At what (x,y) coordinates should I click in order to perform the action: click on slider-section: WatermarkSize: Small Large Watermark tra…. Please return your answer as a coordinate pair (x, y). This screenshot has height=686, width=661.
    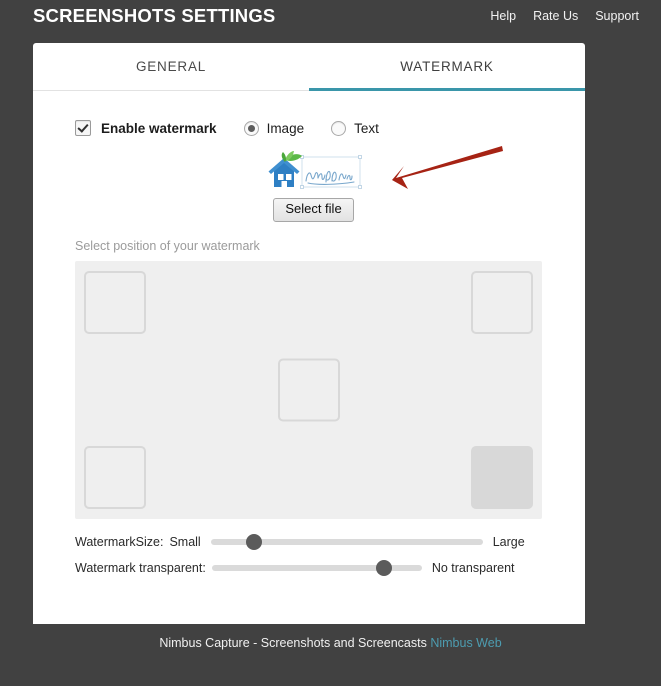
    Looking at the image, I should click on (313, 555).